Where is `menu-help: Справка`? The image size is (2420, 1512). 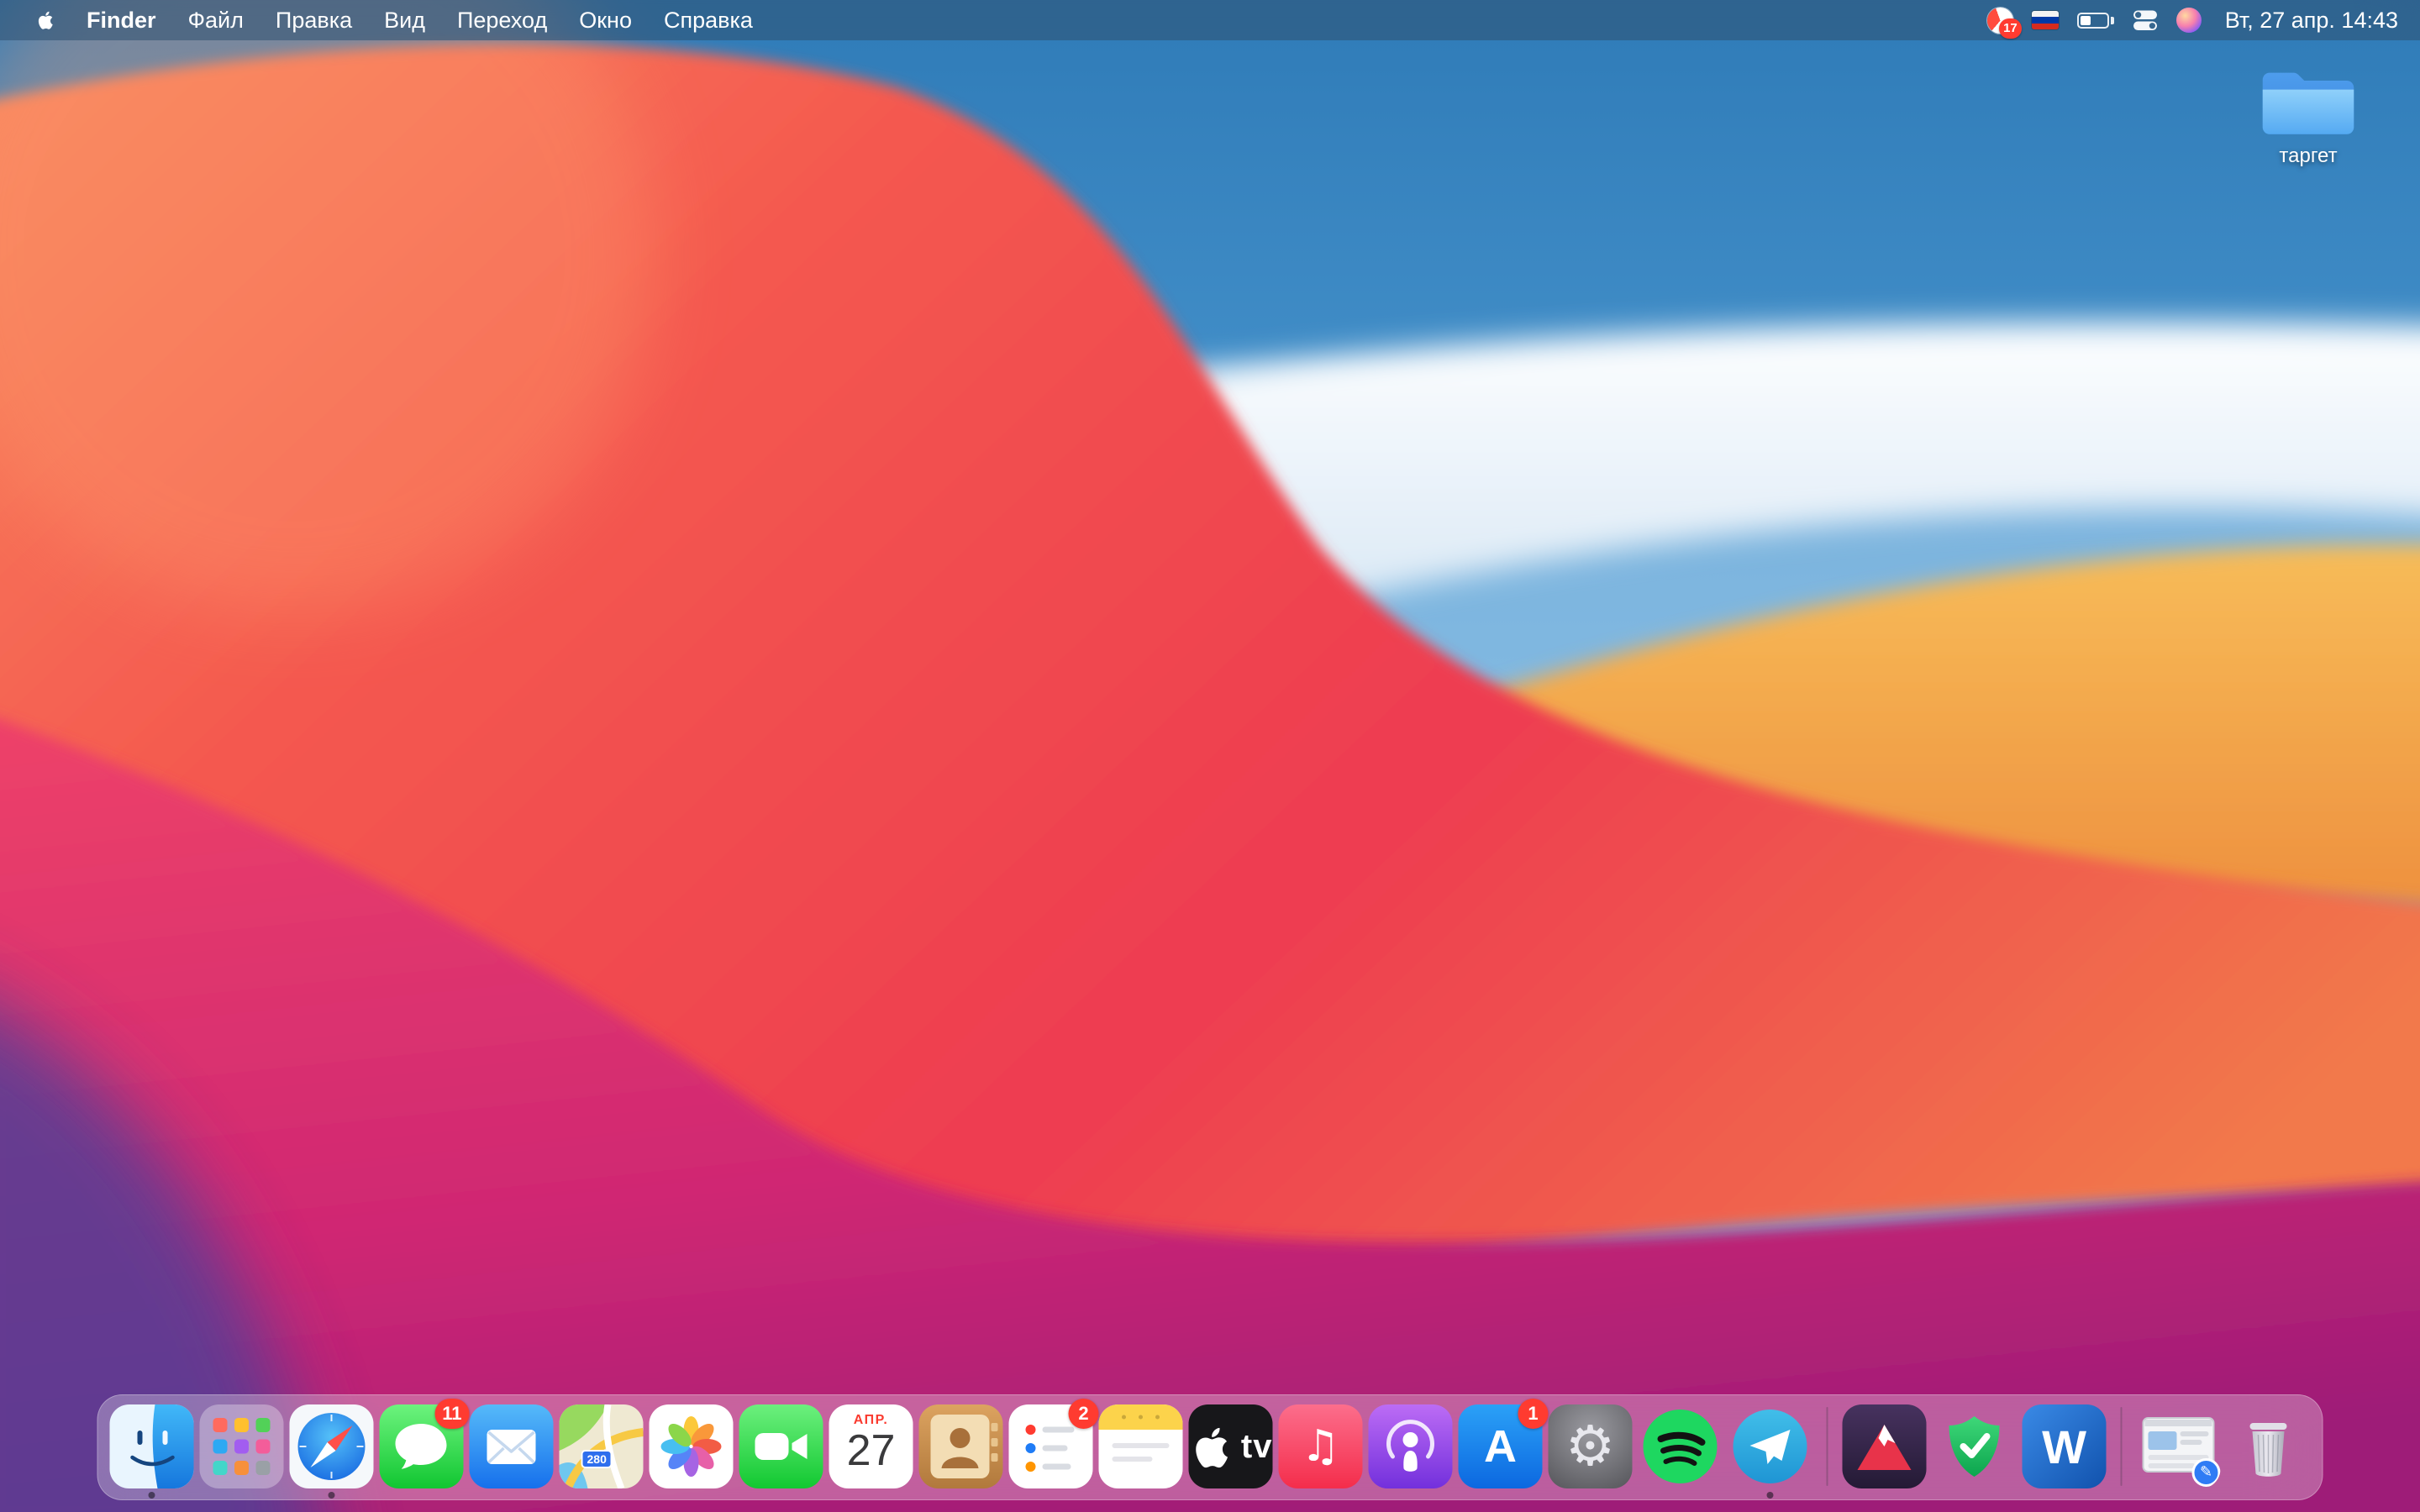 menu-help: Справка is located at coordinates (708, 20).